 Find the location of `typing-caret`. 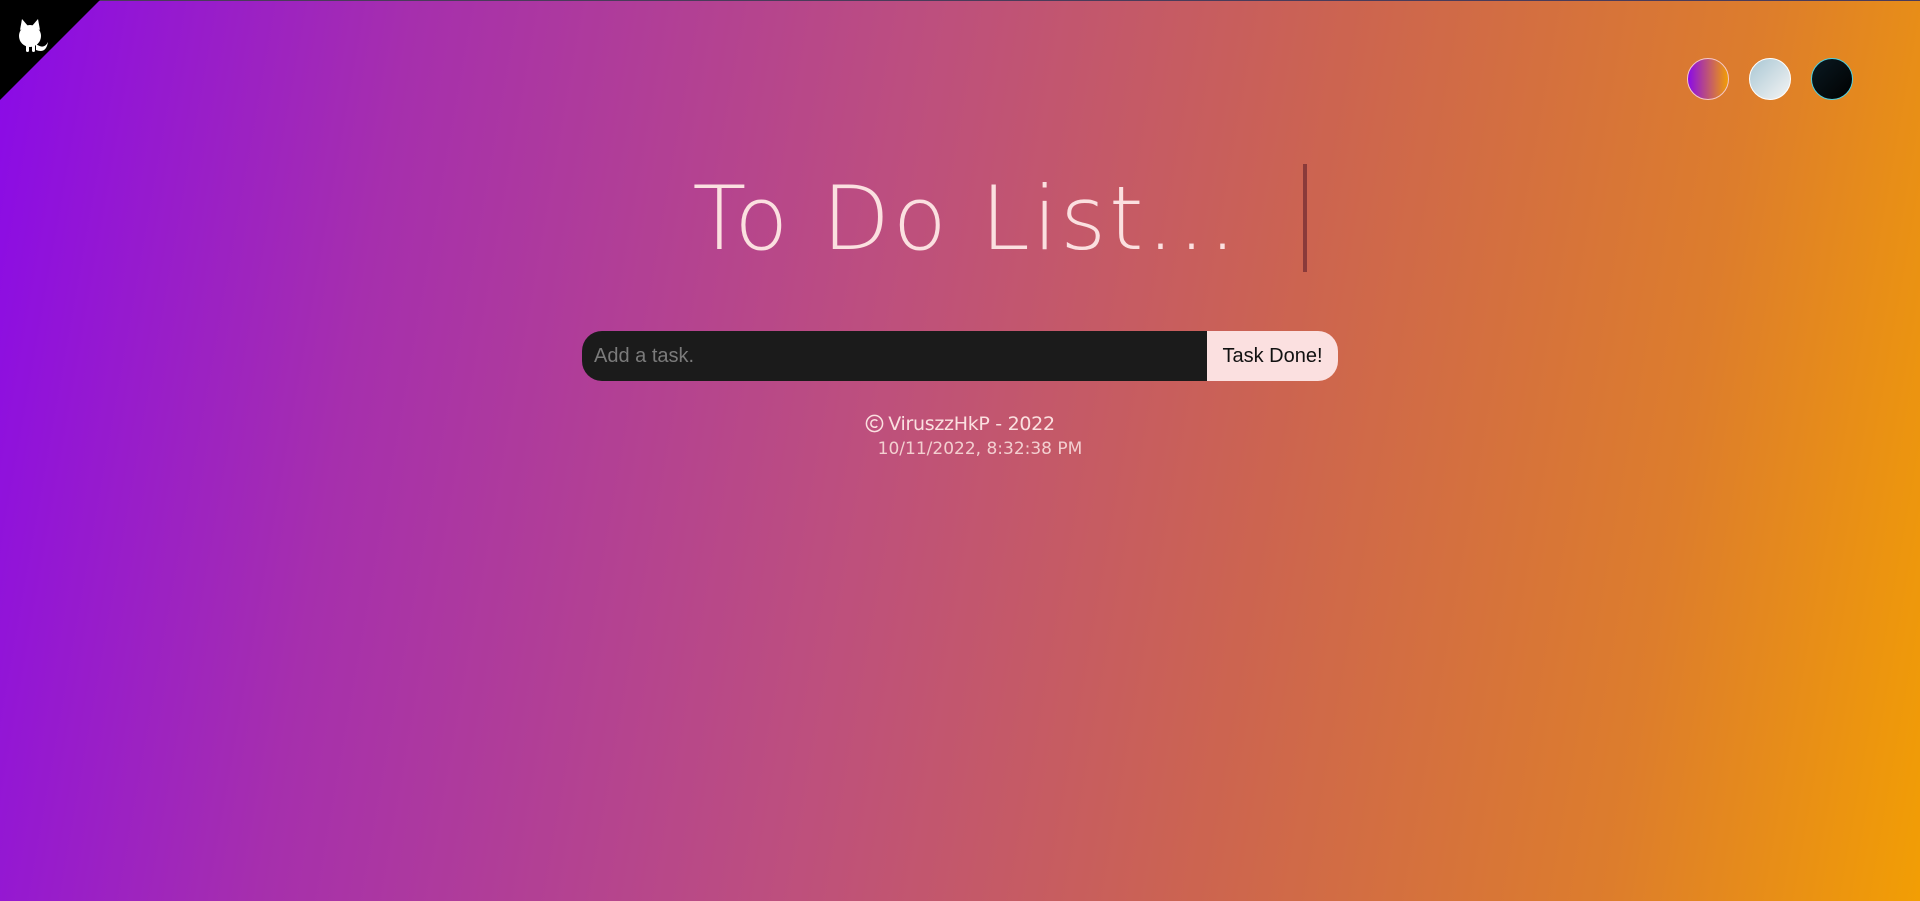

typing-caret is located at coordinates (1305, 218).